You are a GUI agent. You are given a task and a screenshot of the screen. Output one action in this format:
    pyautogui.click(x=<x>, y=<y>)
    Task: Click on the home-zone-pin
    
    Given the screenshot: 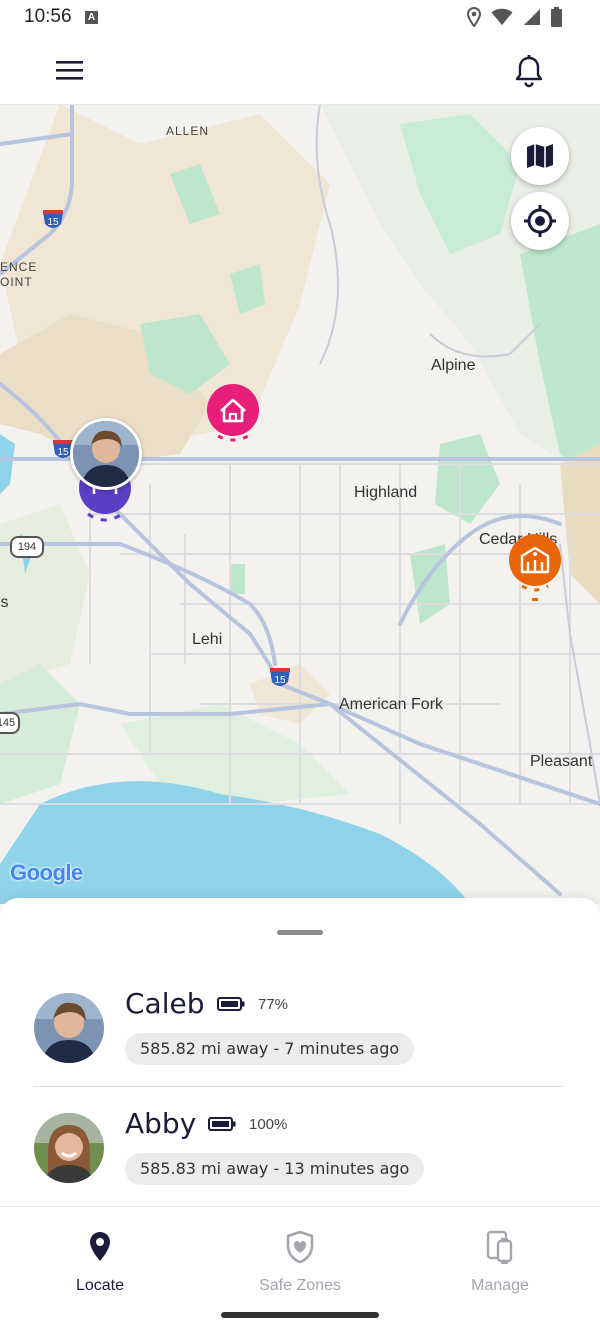 What is the action you would take?
    pyautogui.click(x=234, y=417)
    